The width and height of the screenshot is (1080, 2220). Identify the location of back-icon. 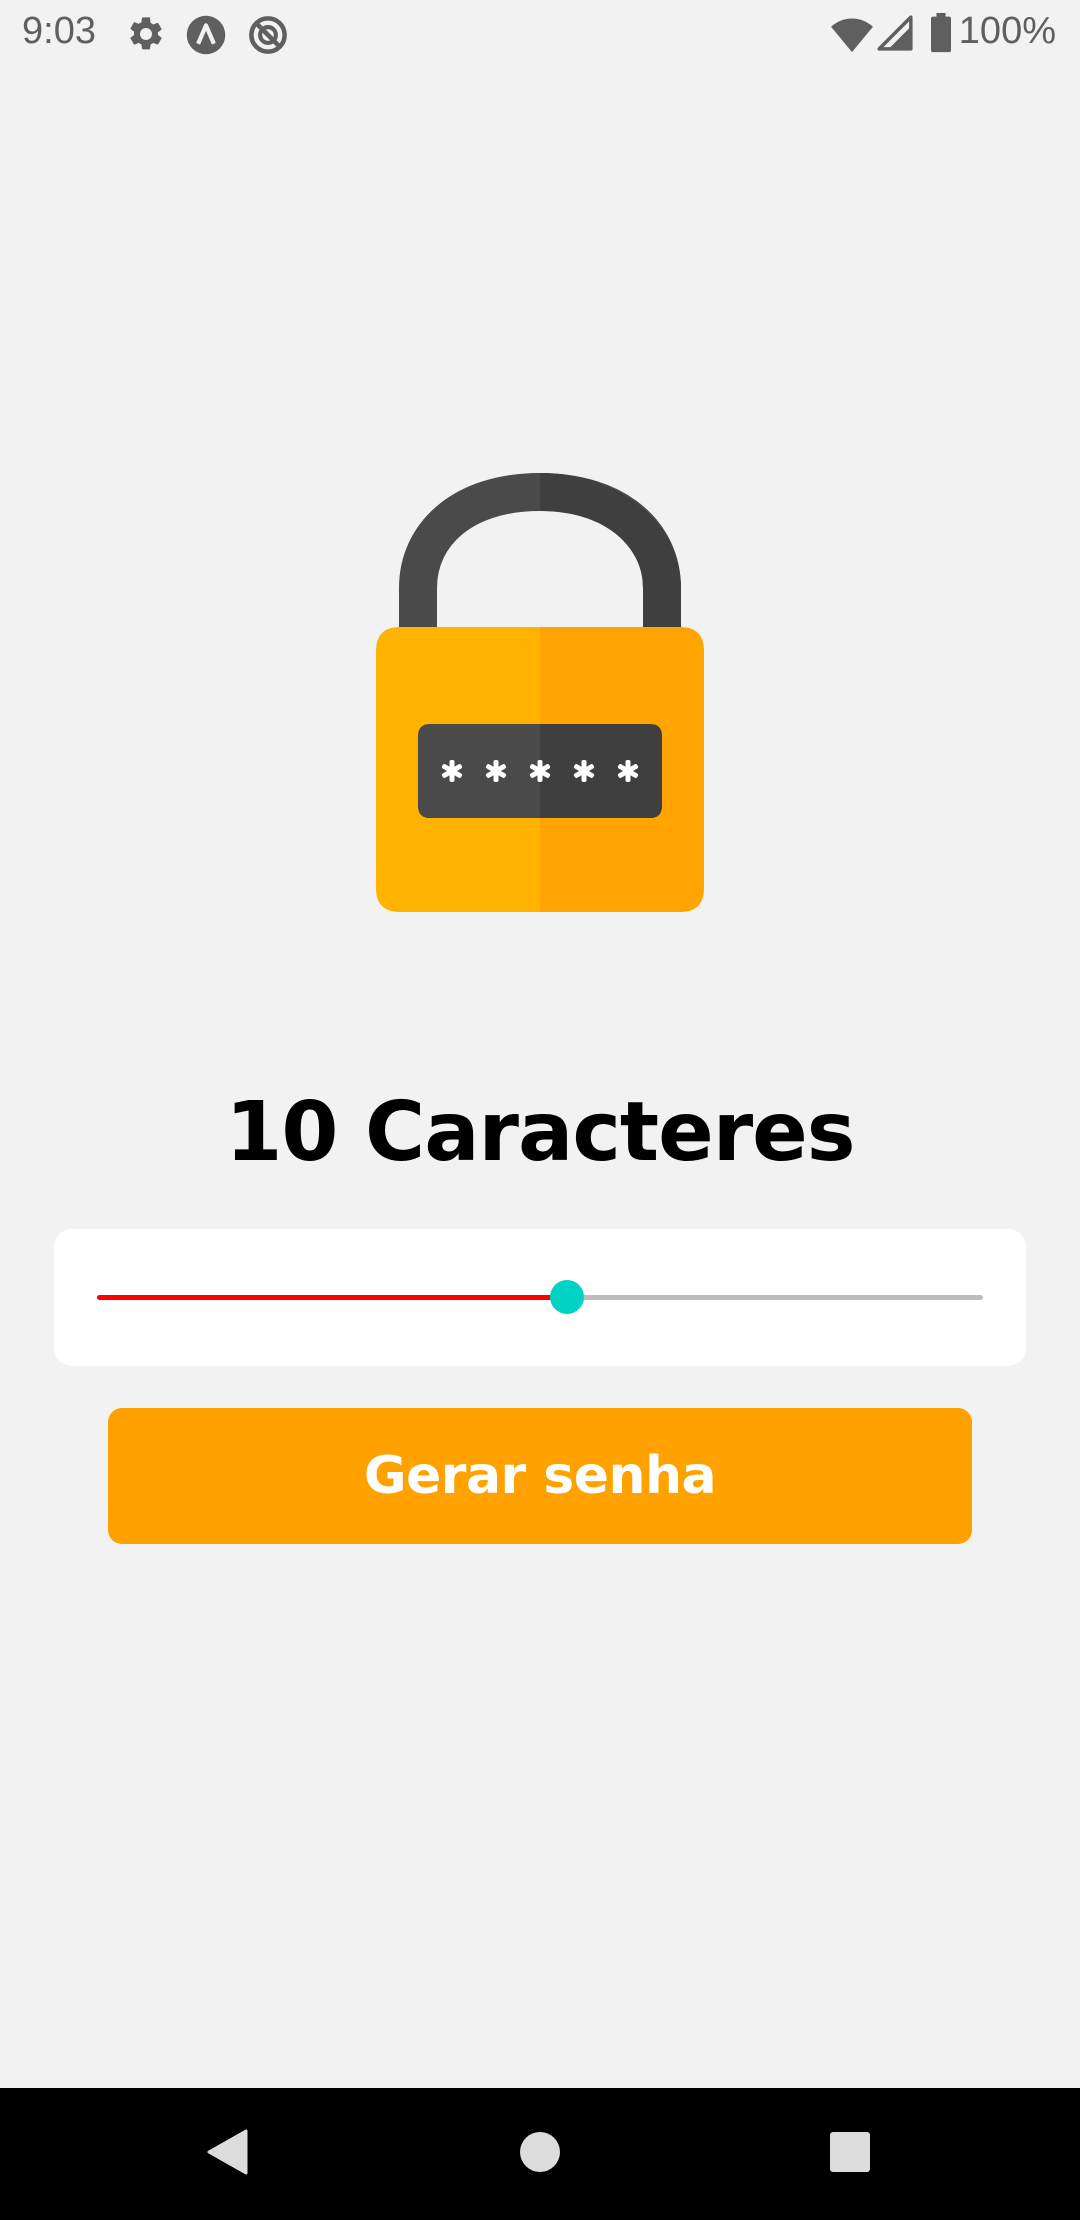
(228, 2154).